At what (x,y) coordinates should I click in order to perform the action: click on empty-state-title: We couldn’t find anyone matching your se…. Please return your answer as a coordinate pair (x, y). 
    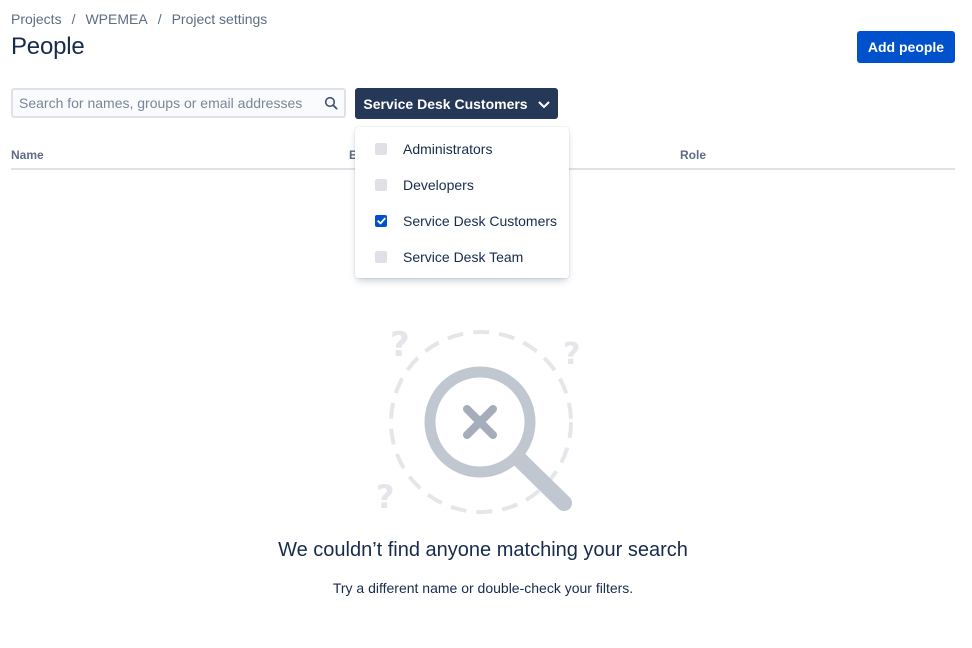
    Looking at the image, I should click on (483, 550).